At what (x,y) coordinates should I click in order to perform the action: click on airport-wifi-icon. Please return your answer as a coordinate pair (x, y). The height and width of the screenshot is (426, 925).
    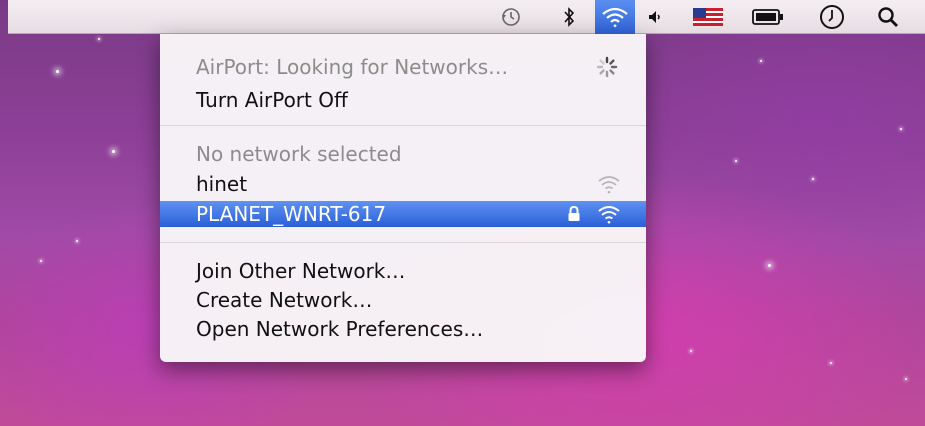
    Looking at the image, I should click on (615, 17).